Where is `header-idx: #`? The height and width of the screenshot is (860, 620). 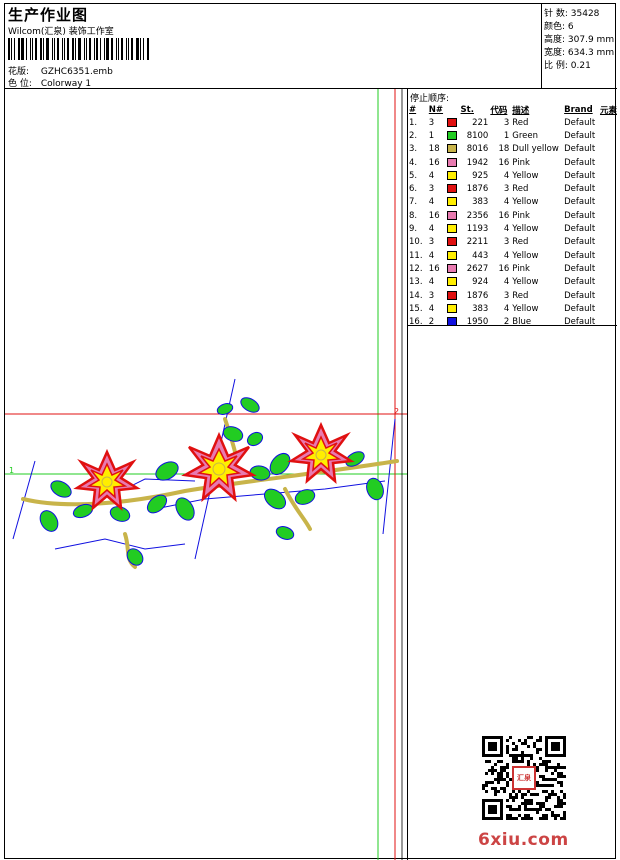 header-idx: # is located at coordinates (413, 109).